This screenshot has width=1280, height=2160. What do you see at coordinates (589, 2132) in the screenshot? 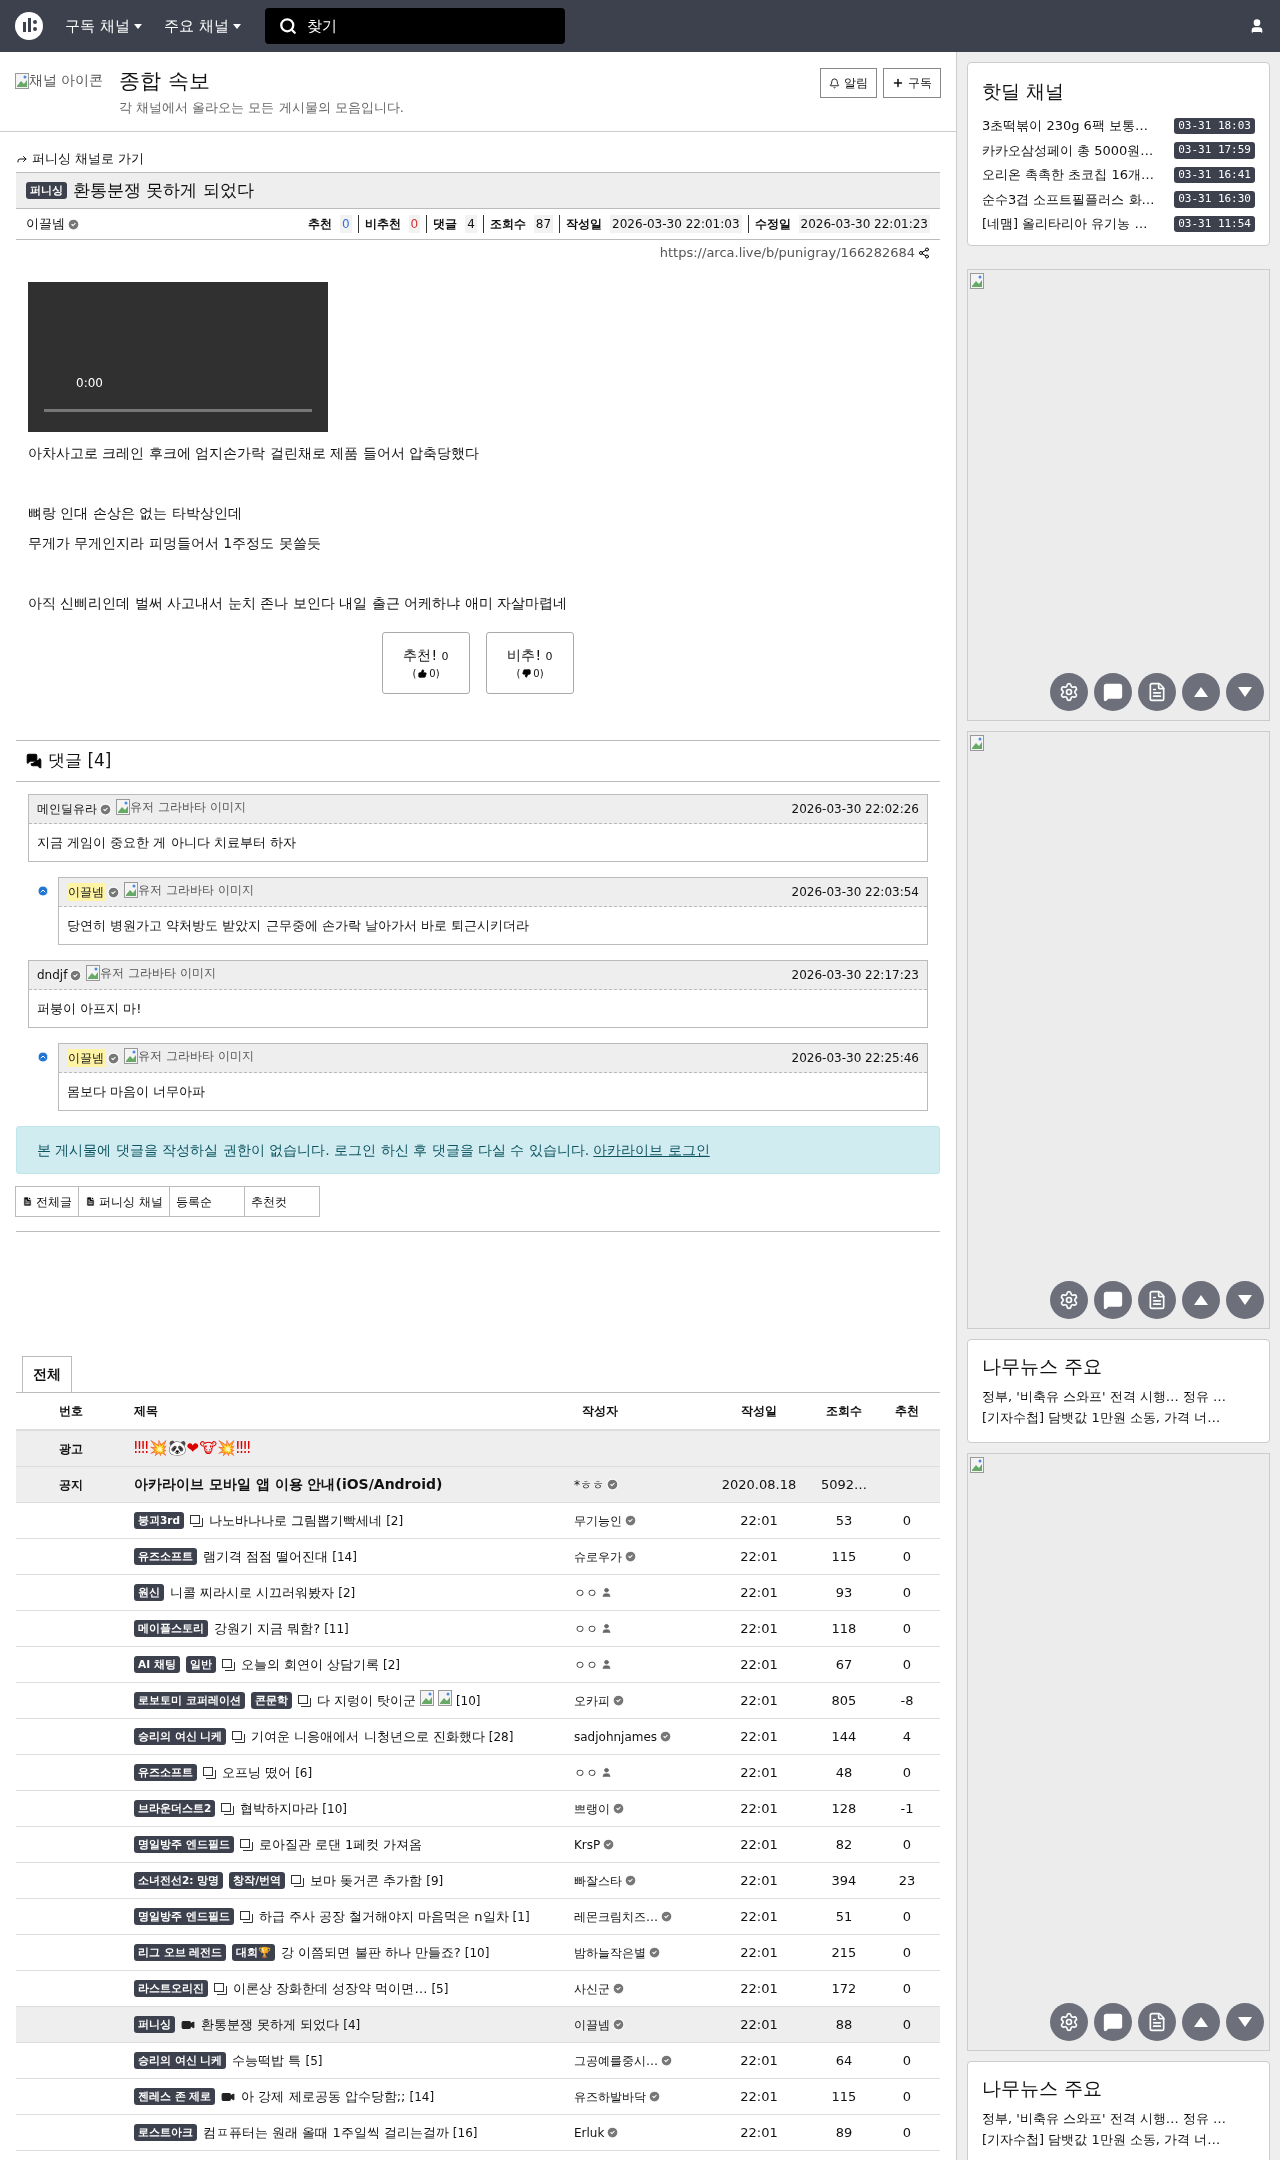
I see `author-name: Erluk` at bounding box center [589, 2132].